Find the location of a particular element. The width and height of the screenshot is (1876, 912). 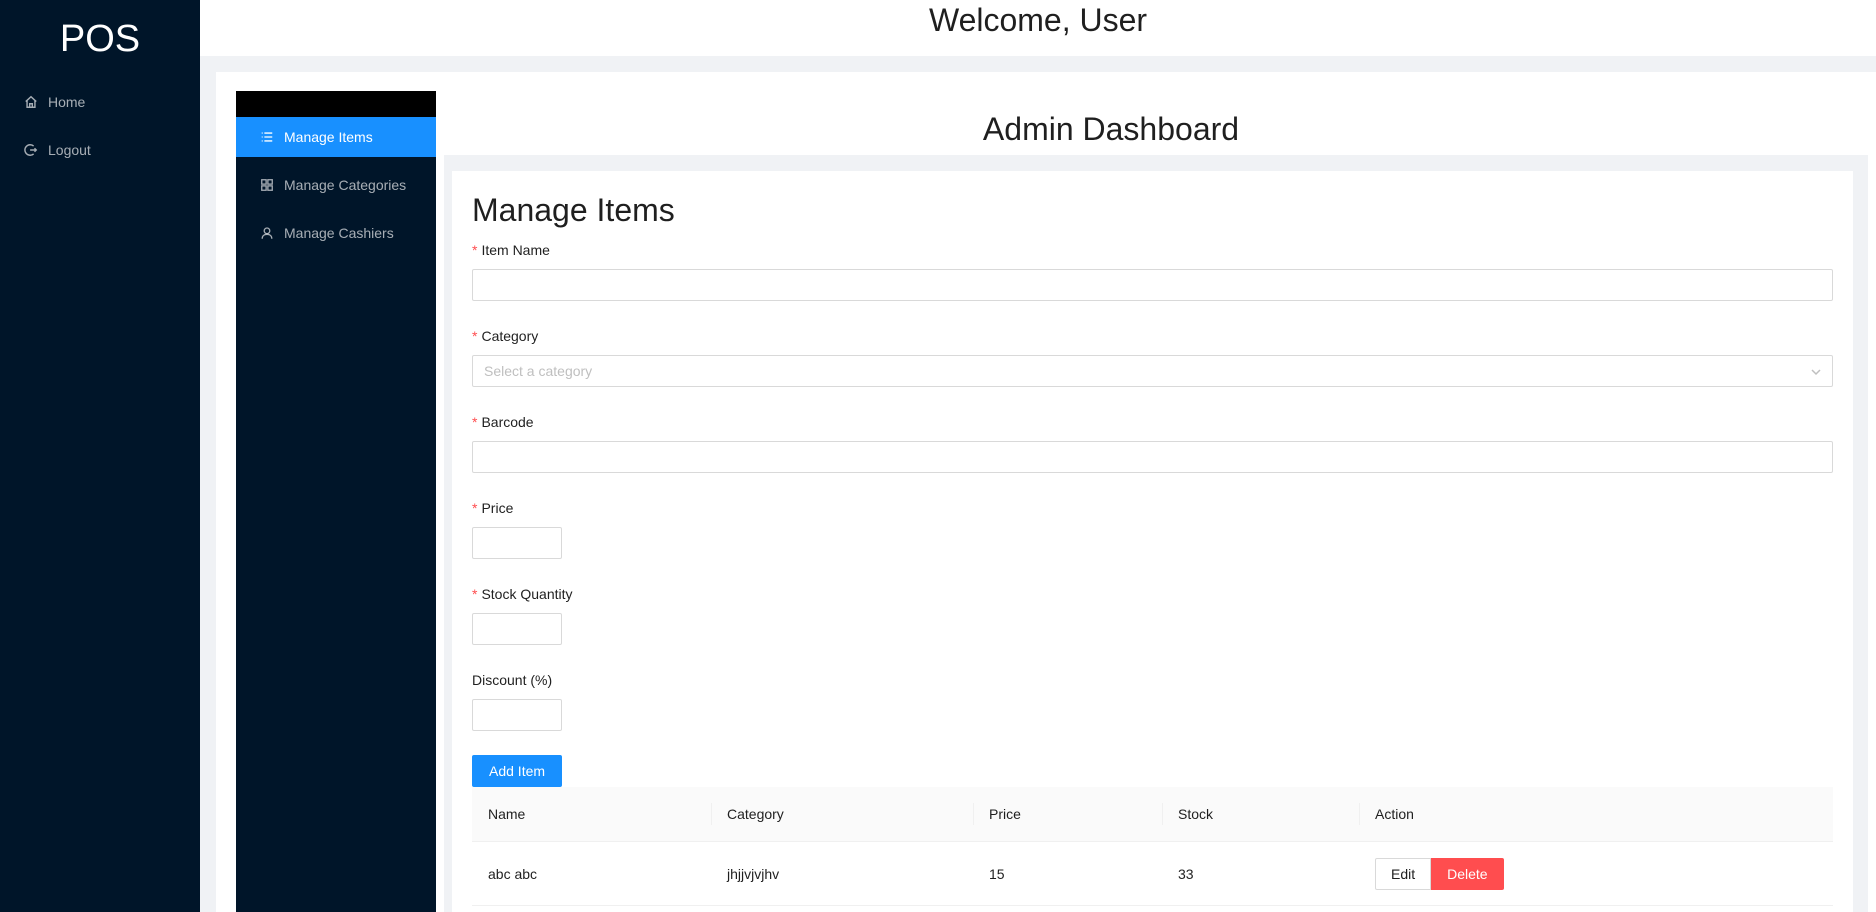

admin-header: Admin Dashboard is located at coordinates (1156, 123).